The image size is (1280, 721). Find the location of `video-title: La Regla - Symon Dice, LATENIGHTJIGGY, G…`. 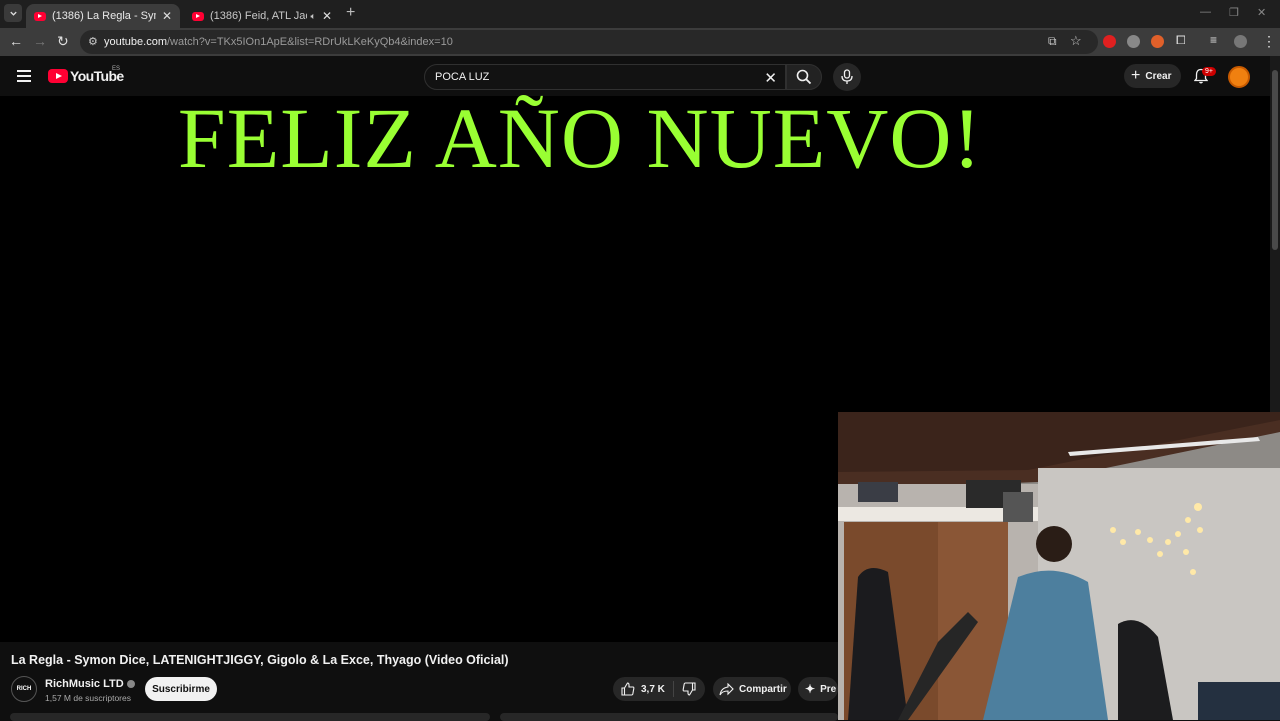

video-title: La Regla - Symon Dice, LATENIGHTJIGGY, G… is located at coordinates (260, 660).